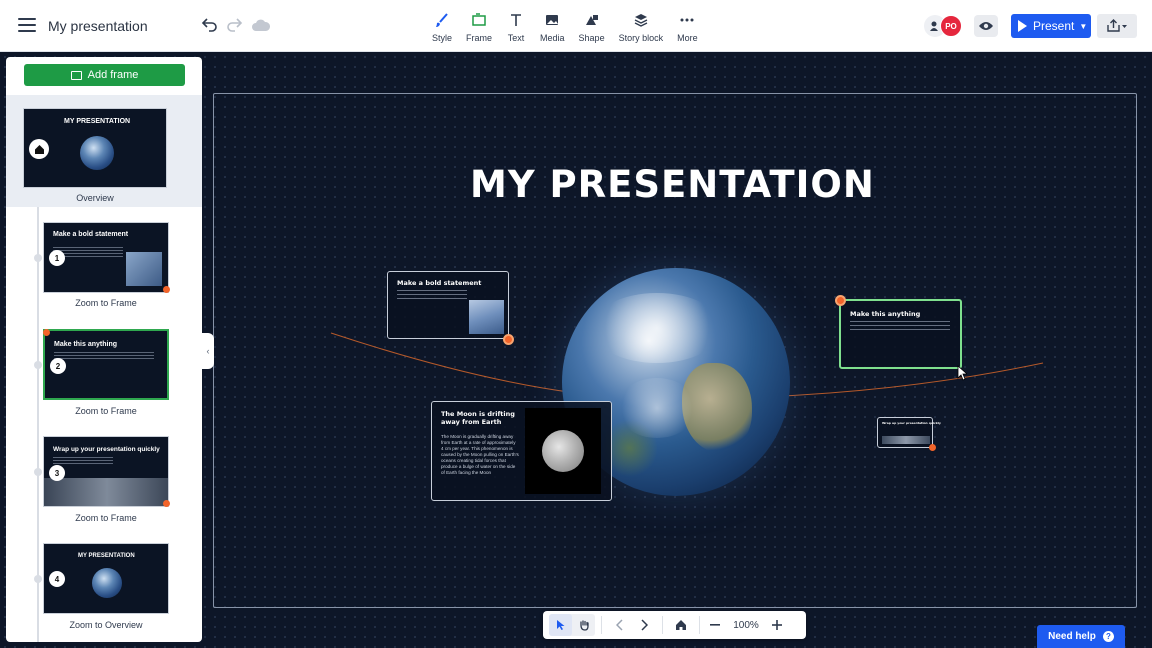  What do you see at coordinates (86, 344) in the screenshot?
I see `thumb-title: Make this anything` at bounding box center [86, 344].